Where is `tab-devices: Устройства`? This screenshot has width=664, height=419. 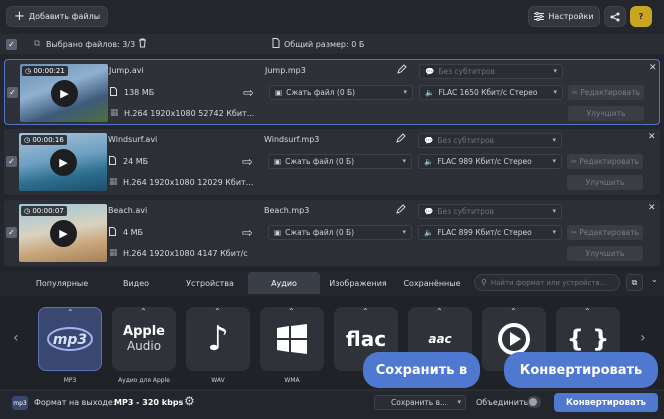
tab-devices: Устройства is located at coordinates (210, 283).